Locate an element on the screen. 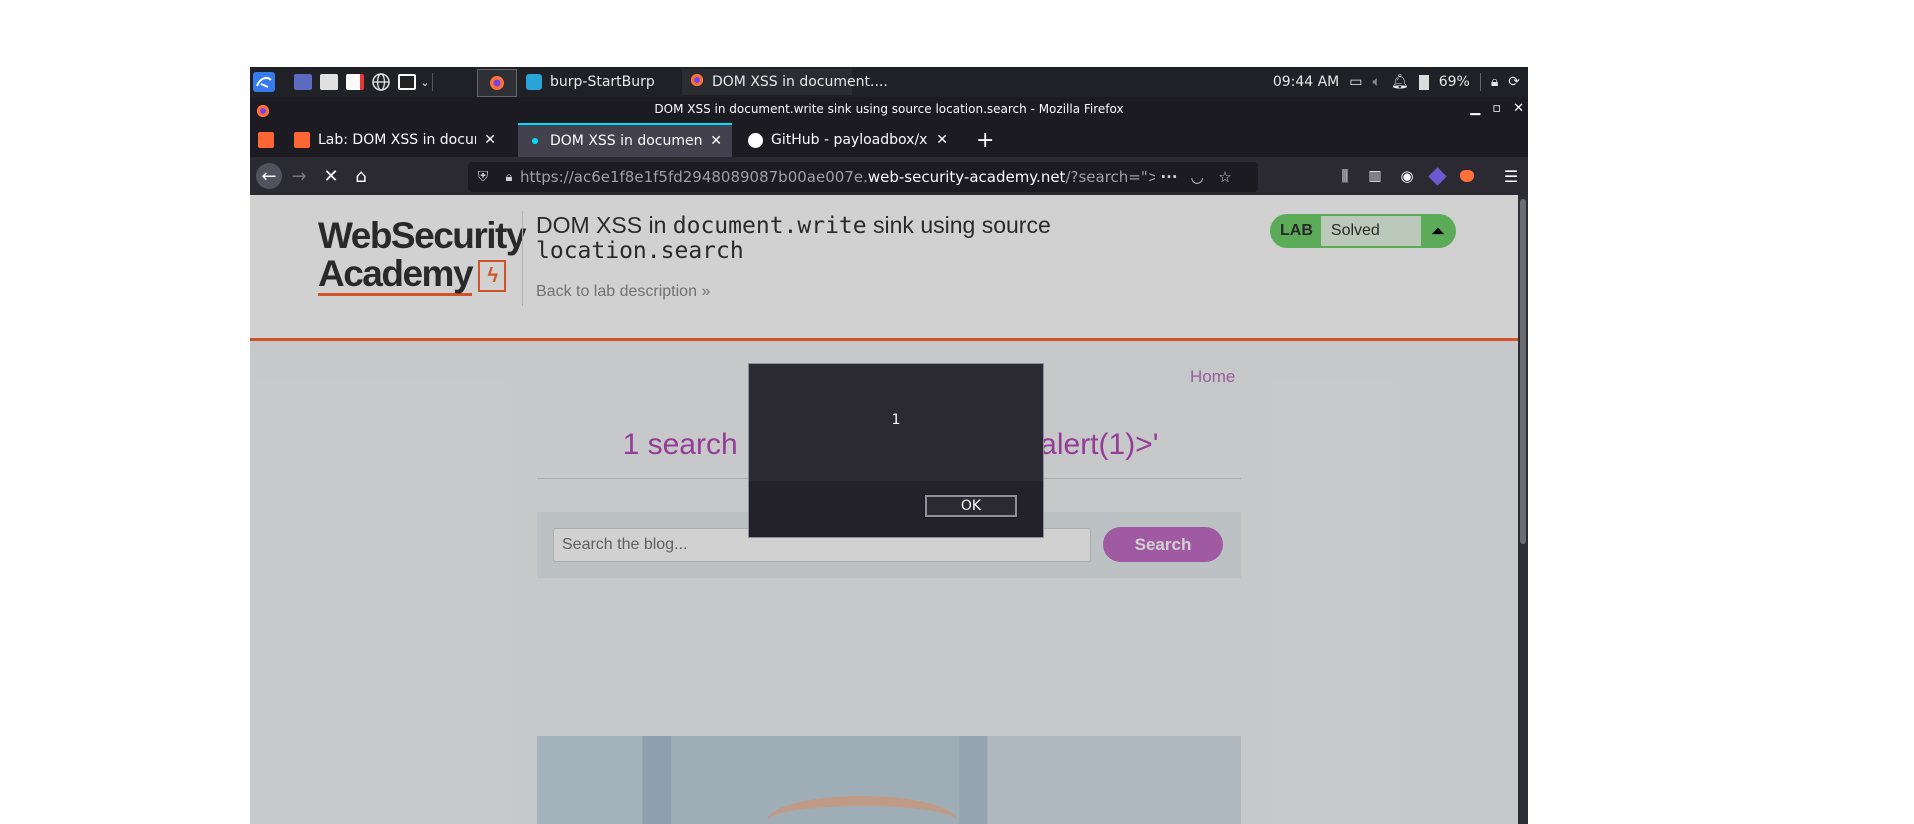 This screenshot has width=1914, height=824. tab-label: Lab: DOM XSS in docume is located at coordinates (397, 140).